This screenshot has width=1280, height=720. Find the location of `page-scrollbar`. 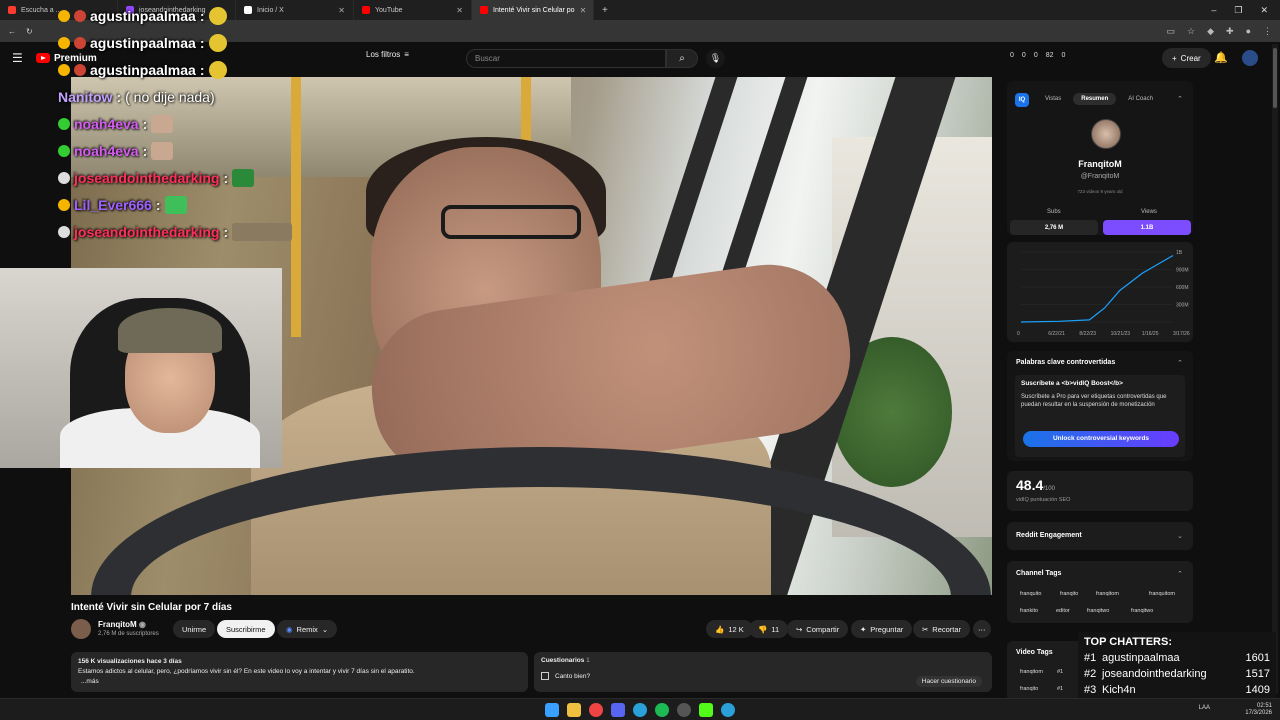

page-scrollbar is located at coordinates (1275, 369).